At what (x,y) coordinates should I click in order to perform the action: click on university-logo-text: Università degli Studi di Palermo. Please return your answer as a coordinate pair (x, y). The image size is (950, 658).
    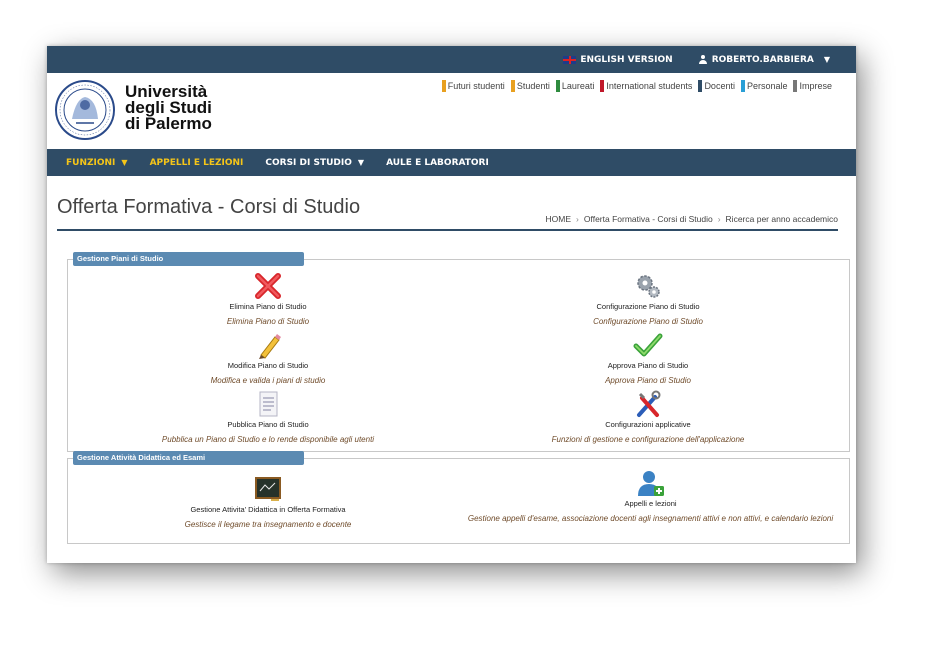
    Looking at the image, I should click on (168, 108).